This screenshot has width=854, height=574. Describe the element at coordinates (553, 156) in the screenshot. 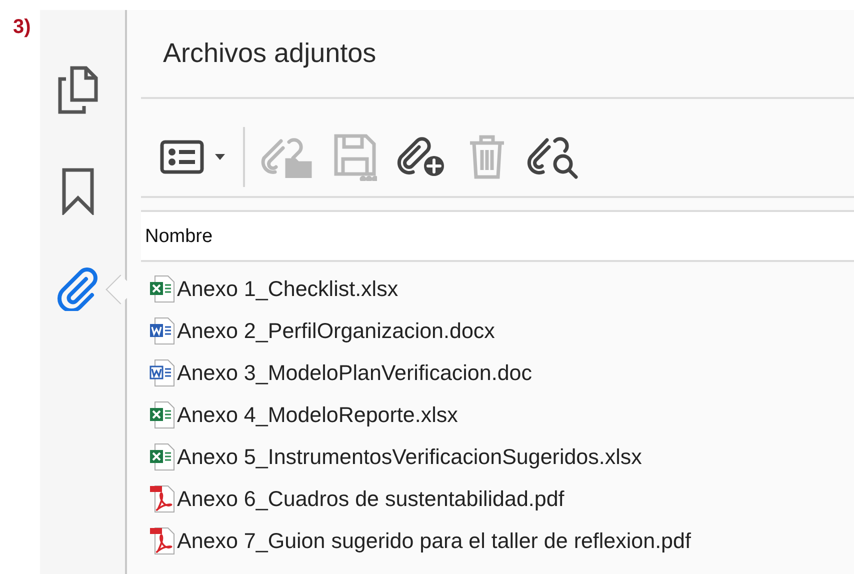

I see `attachment-search-button` at that location.